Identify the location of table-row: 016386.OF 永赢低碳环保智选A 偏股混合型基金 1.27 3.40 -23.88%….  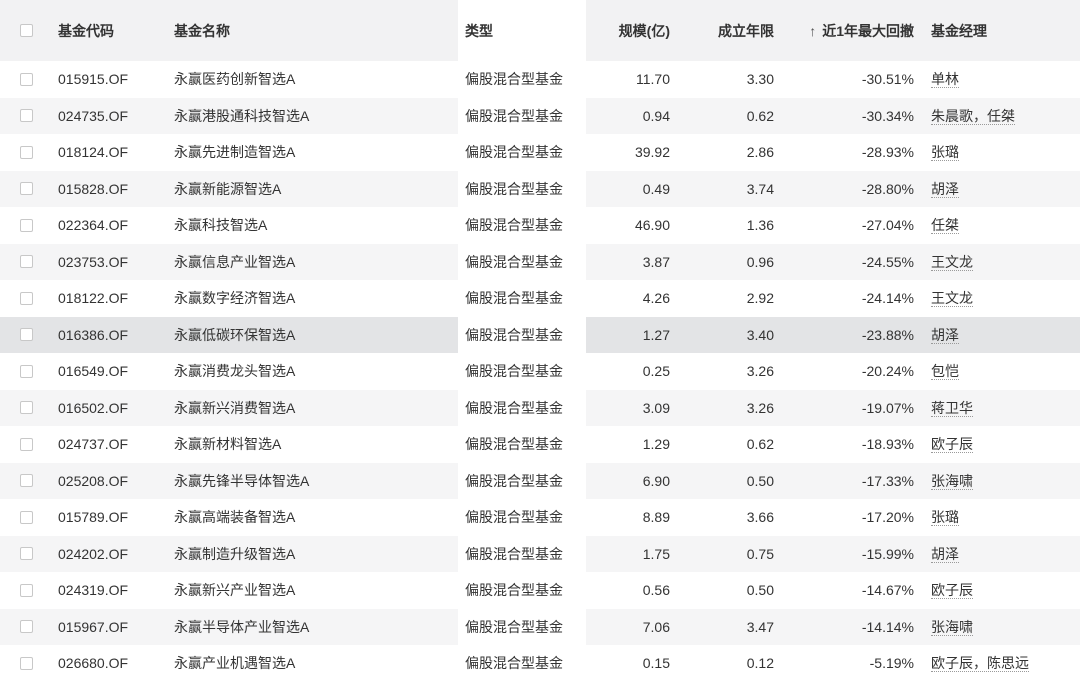
(540, 334).